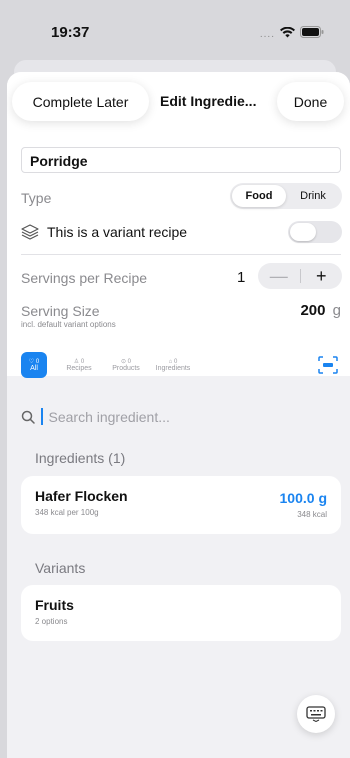  What do you see at coordinates (34, 368) in the screenshot?
I see `filter-label: All` at bounding box center [34, 368].